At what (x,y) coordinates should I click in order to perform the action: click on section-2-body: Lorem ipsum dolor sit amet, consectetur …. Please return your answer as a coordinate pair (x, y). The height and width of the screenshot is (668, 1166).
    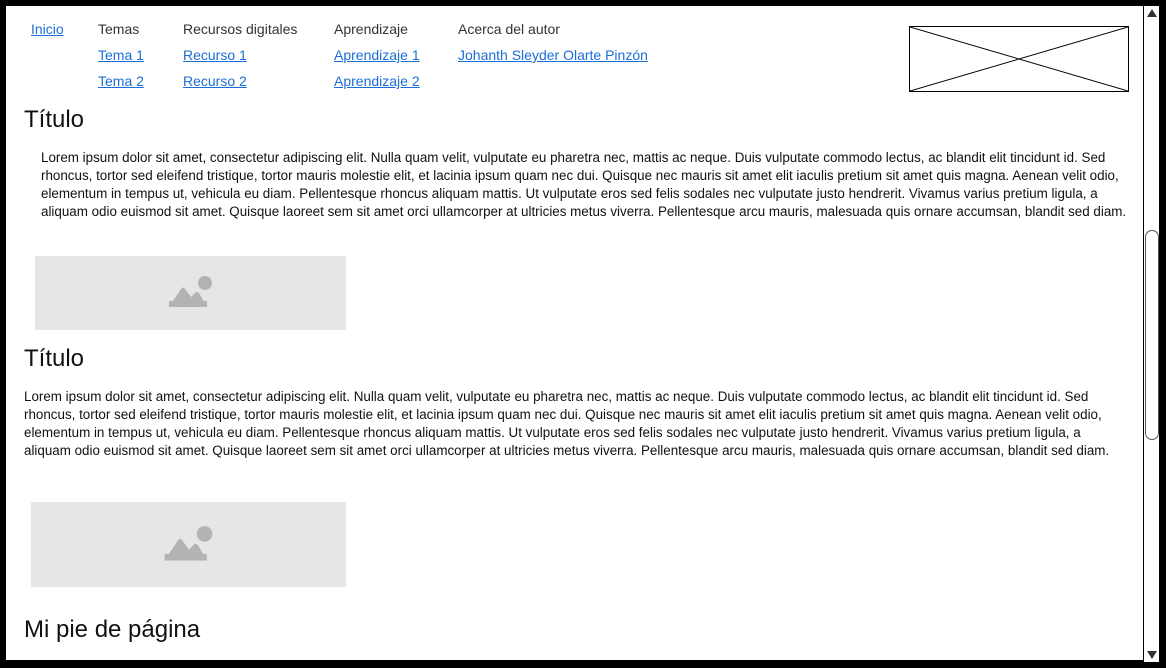
    Looking at the image, I should click on (567, 423).